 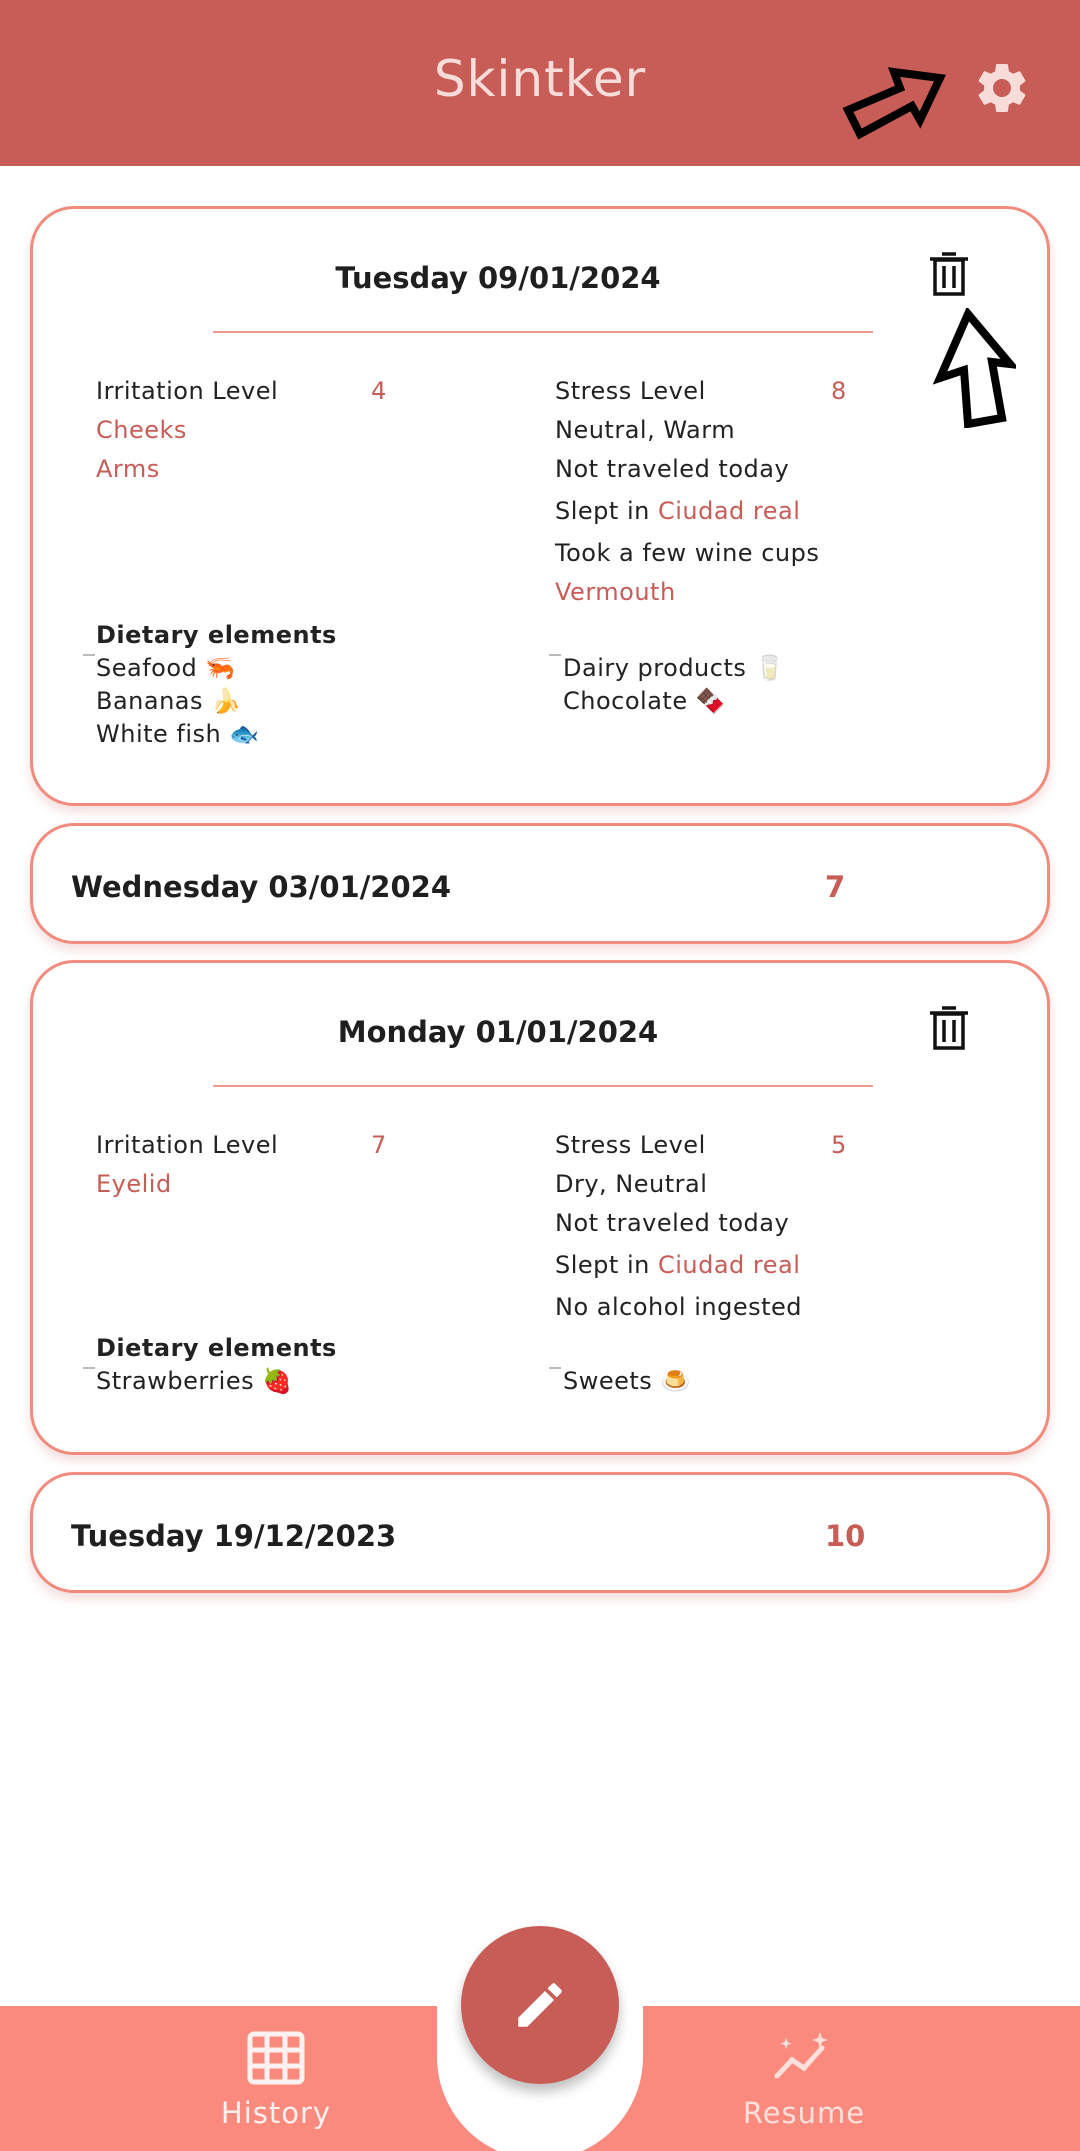 I want to click on zone-item: Eyelid, so click(x=134, y=1184).